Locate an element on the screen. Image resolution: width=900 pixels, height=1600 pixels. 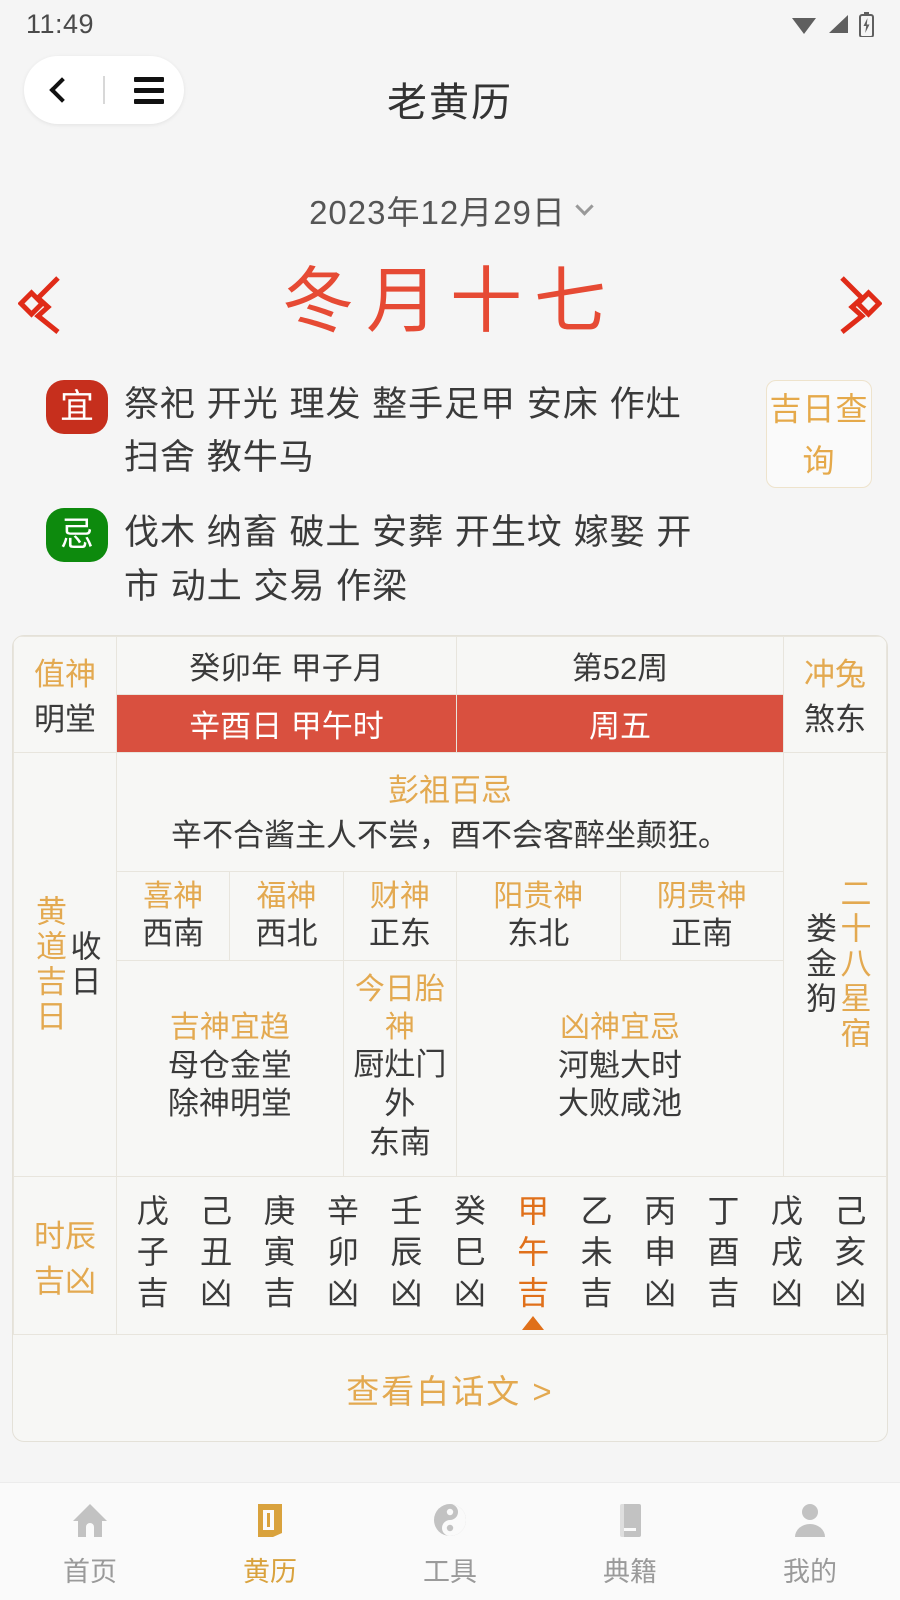
shichen-item: 丙申凶 is located at coordinates (659, 1249).